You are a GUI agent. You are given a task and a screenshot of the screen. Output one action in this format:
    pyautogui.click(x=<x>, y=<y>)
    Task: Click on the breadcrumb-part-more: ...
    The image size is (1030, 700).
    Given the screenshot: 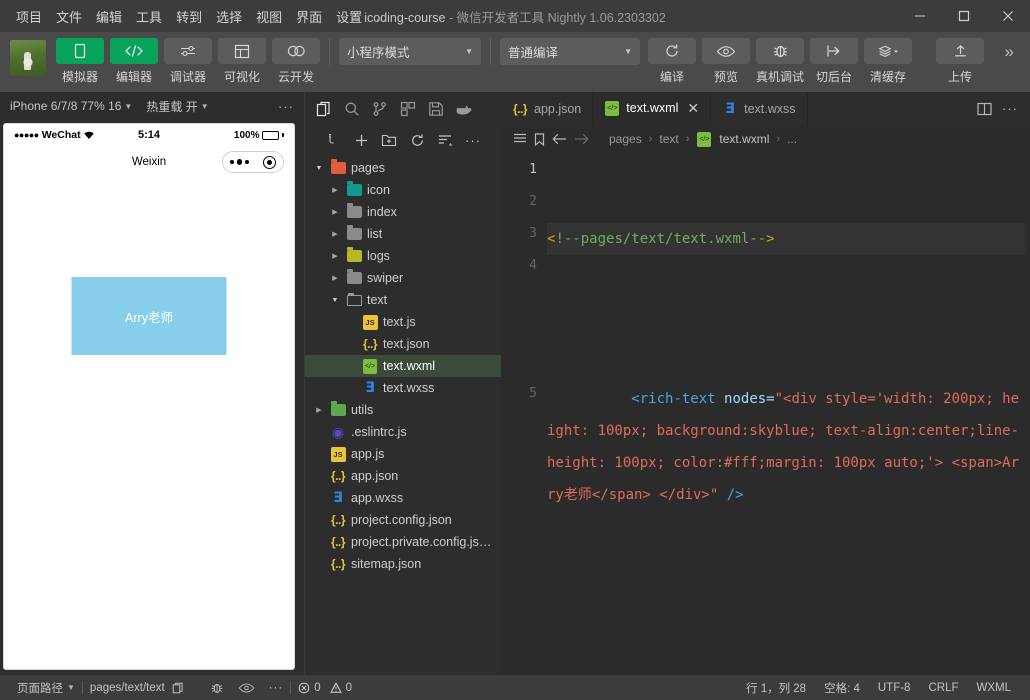 What is the action you would take?
    pyautogui.click(x=792, y=139)
    